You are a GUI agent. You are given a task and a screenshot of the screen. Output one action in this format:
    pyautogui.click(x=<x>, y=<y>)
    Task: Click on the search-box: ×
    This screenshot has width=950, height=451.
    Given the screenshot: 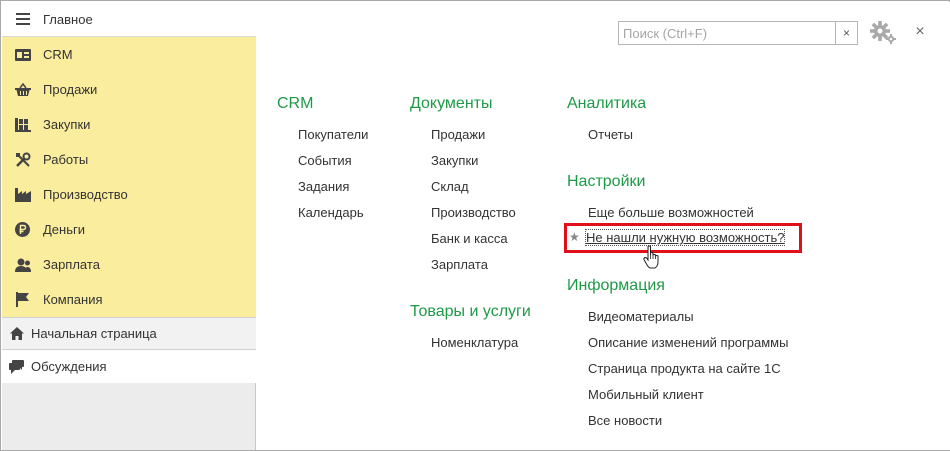 What is the action you would take?
    pyautogui.click(x=738, y=33)
    